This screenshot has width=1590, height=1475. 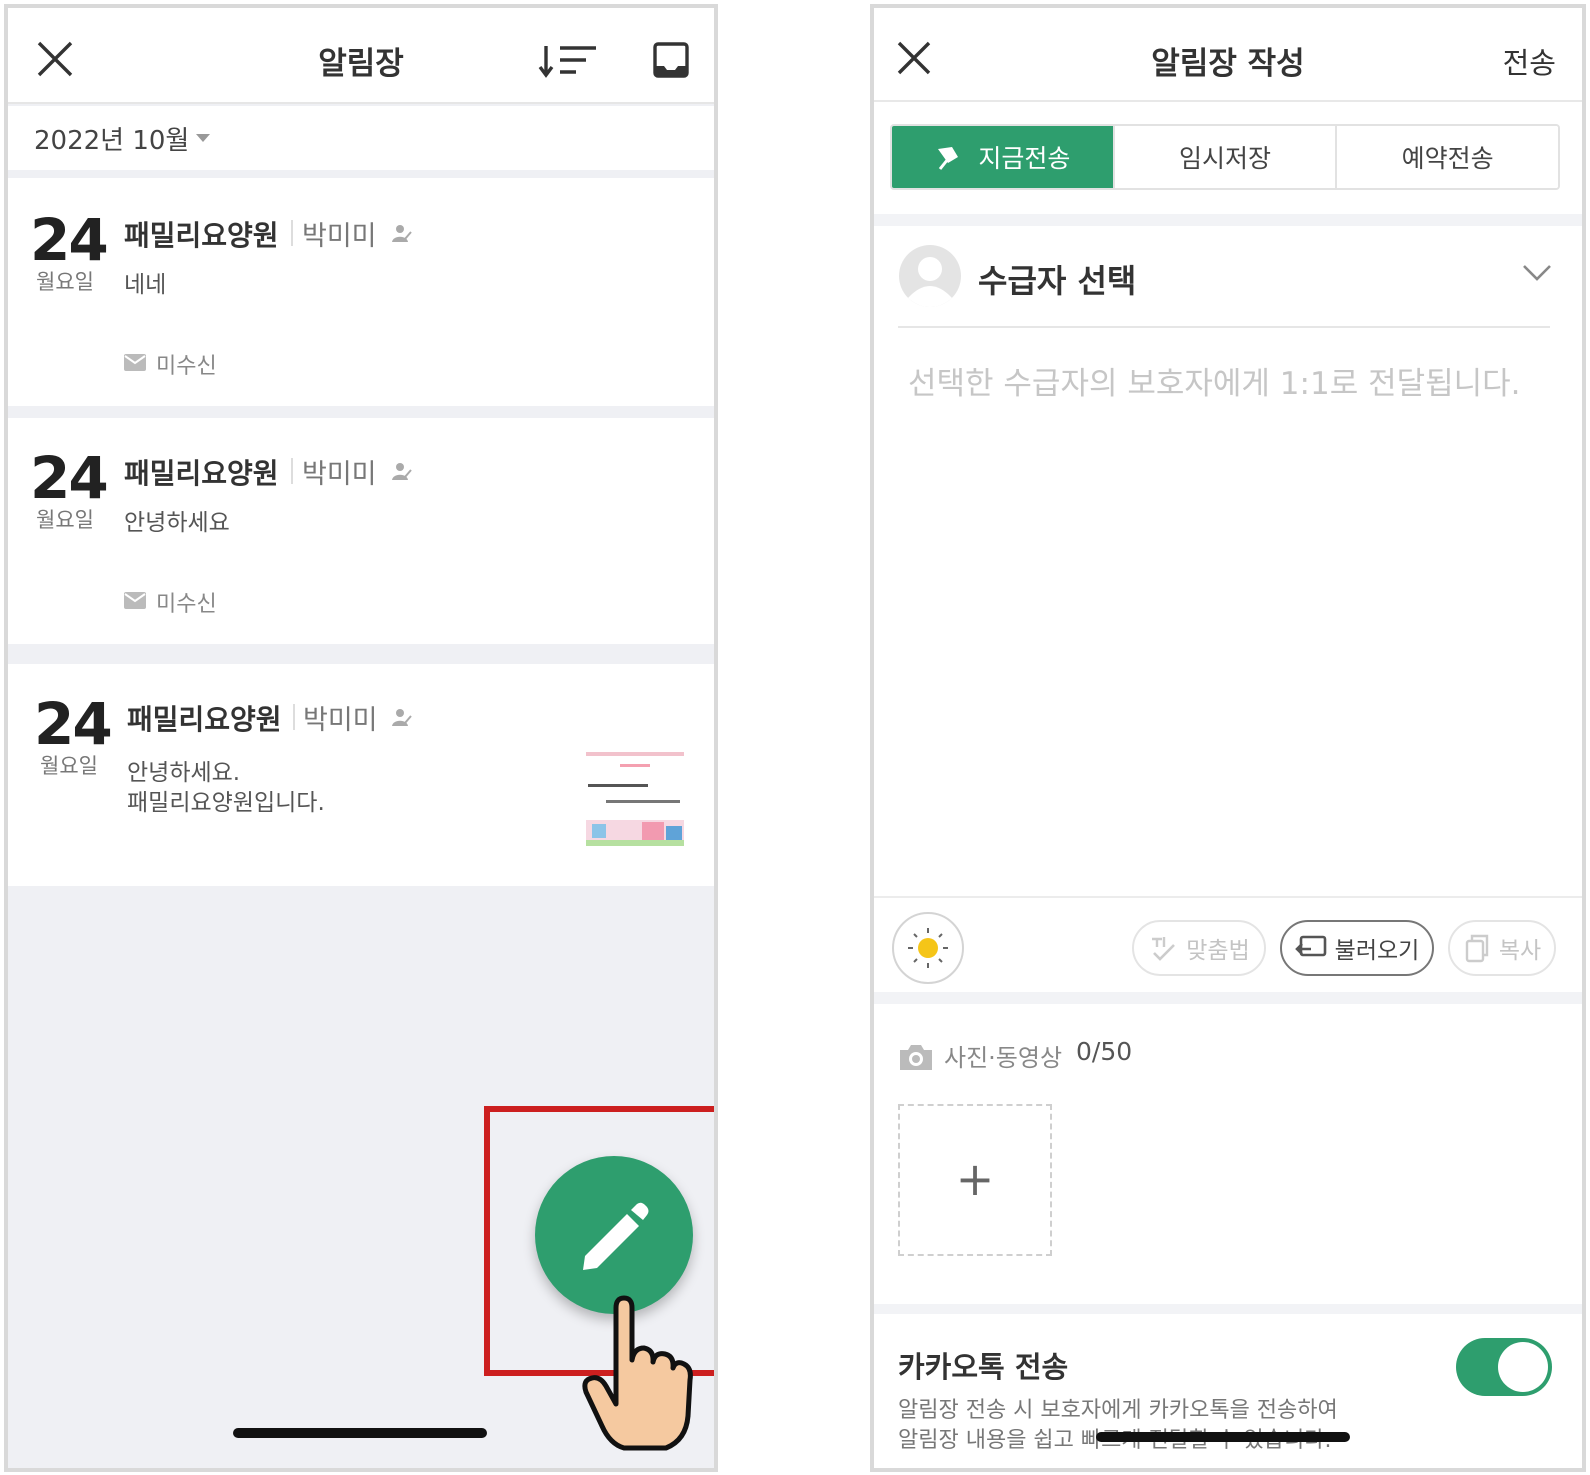 I want to click on add-media-button: +, so click(x=975, y=1180).